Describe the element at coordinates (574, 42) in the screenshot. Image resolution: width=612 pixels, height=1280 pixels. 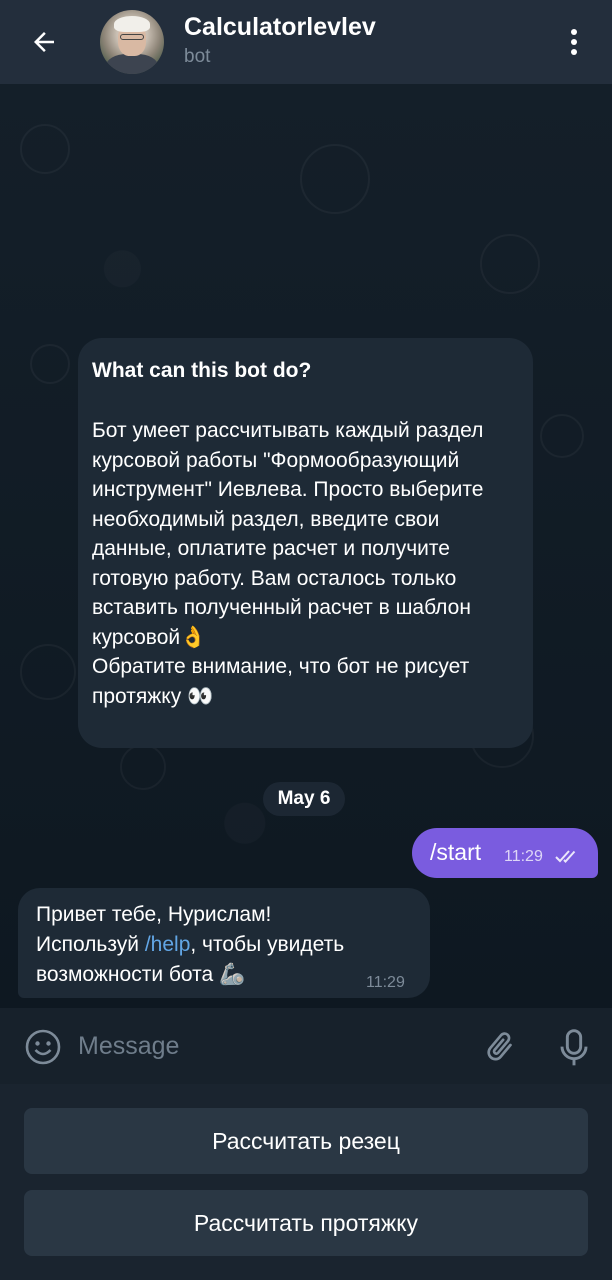
I see `more-menu-button` at that location.